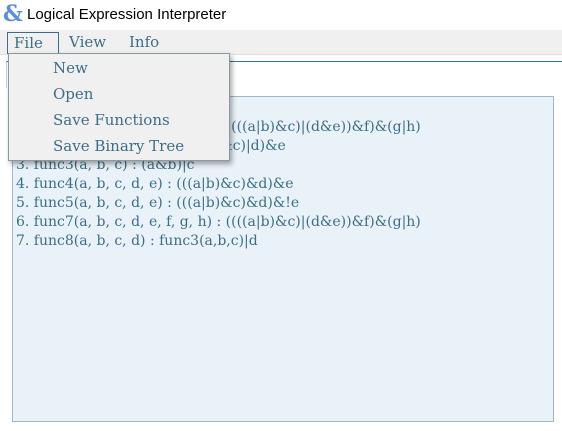 This screenshot has height=431, width=562. I want to click on function-line: 7. func8(a, b, c, d) : func3(a,b,c)|d, so click(137, 241).